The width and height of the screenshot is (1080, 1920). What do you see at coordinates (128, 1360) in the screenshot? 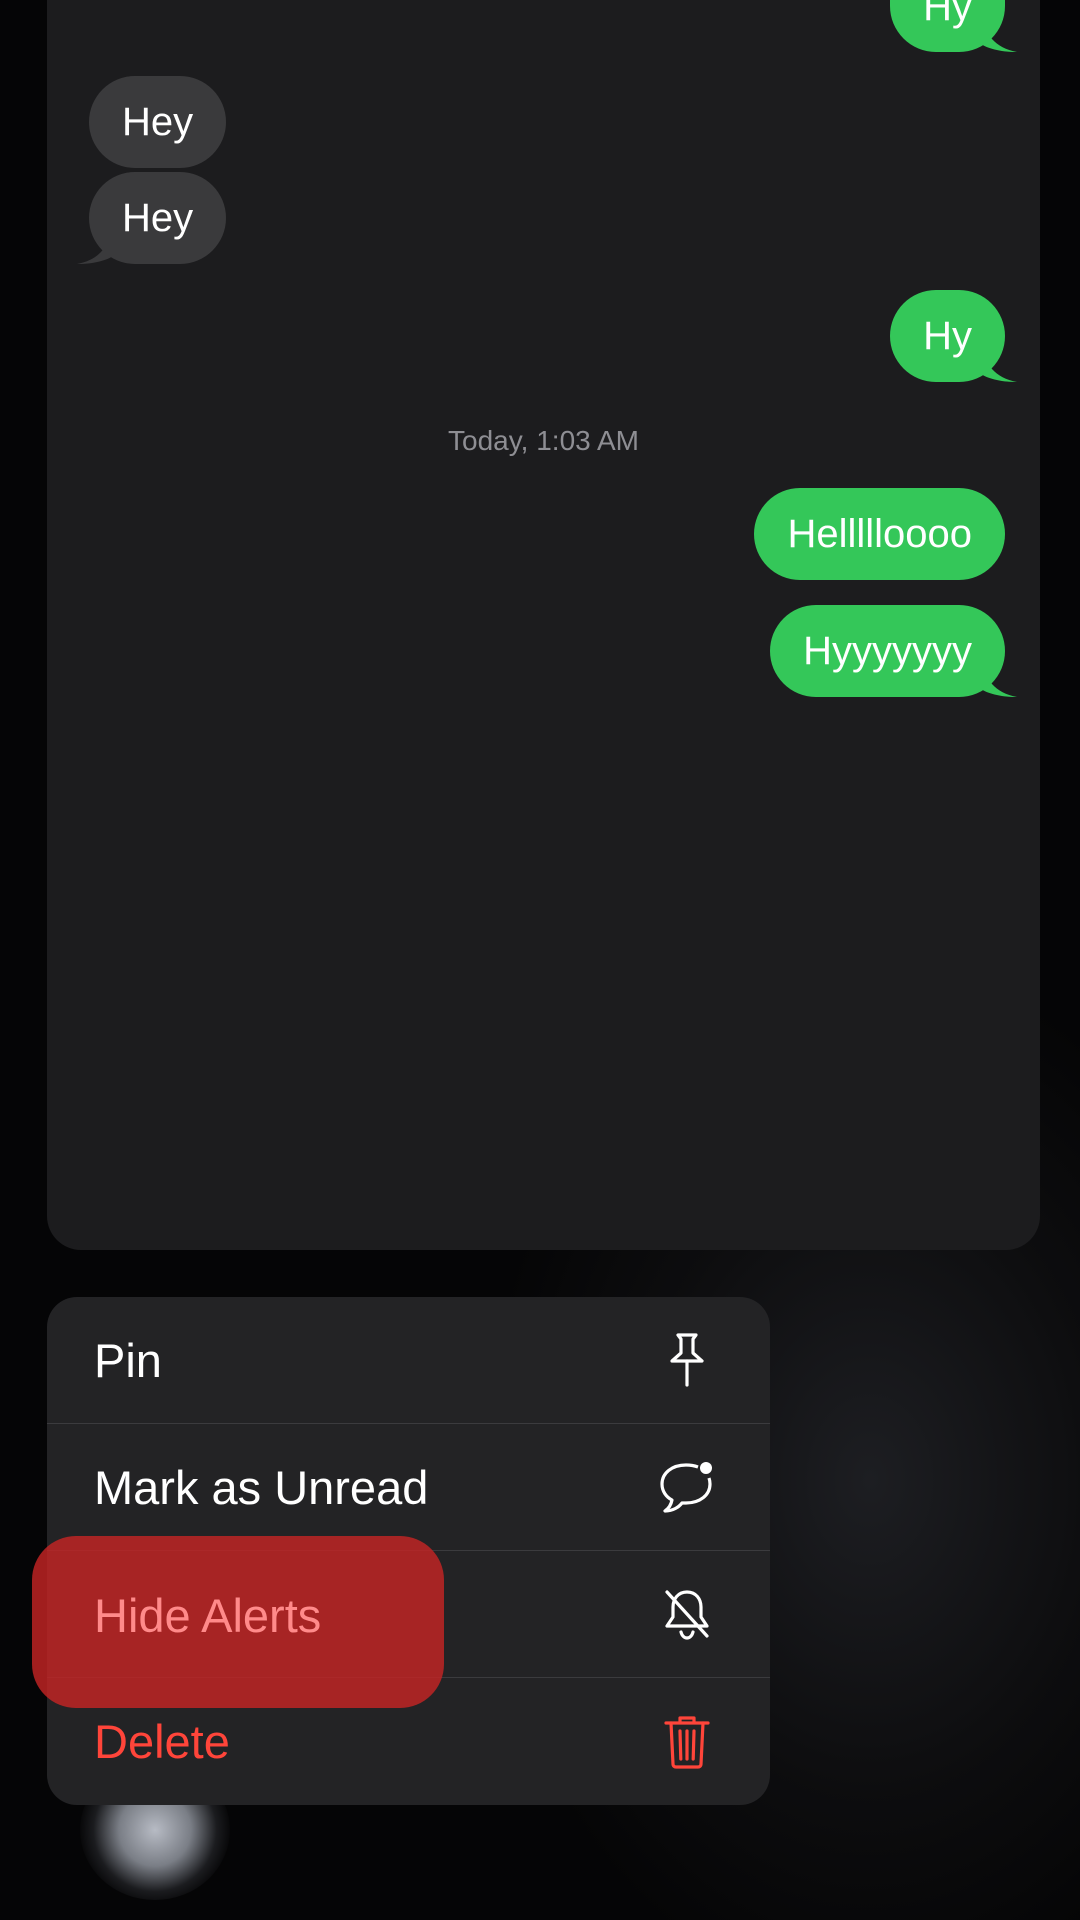
I see `menu-item-label: Pin` at bounding box center [128, 1360].